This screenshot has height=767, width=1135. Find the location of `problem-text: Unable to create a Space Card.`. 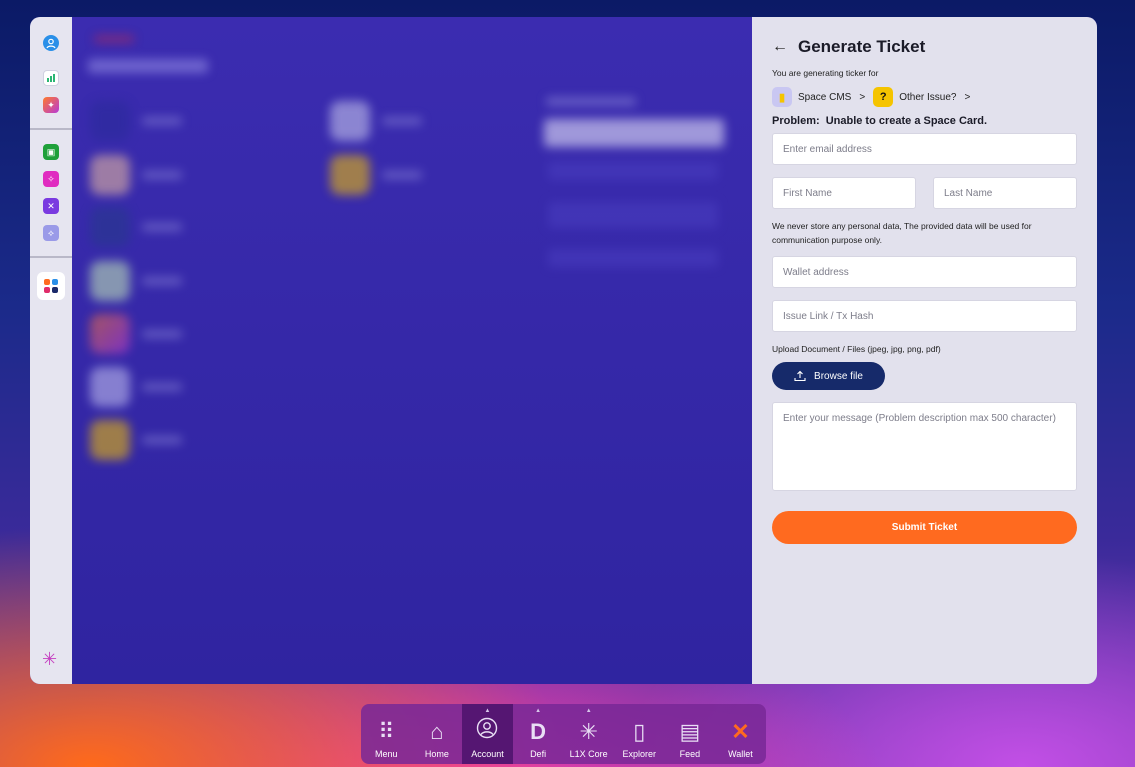

problem-text: Unable to create a Space Card. is located at coordinates (906, 121).